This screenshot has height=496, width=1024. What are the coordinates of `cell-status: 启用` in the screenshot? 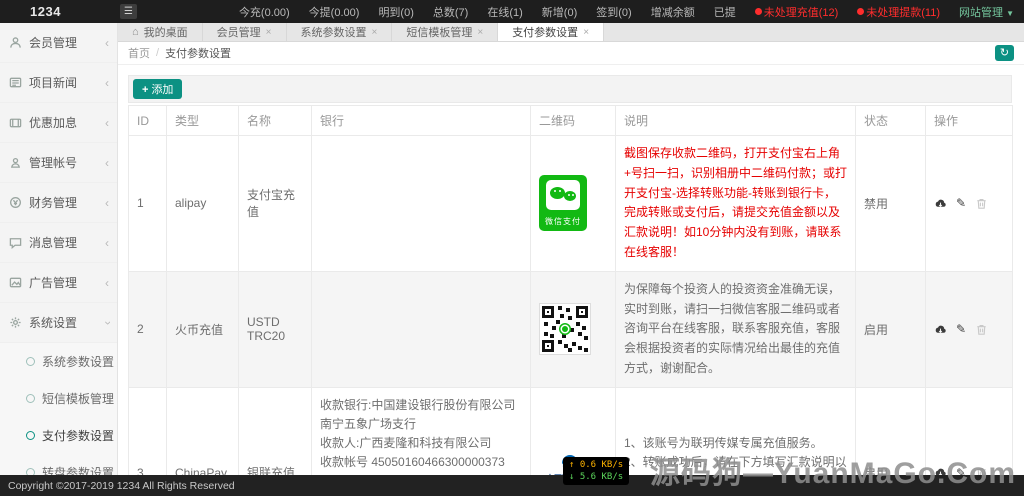 It's located at (890, 329).